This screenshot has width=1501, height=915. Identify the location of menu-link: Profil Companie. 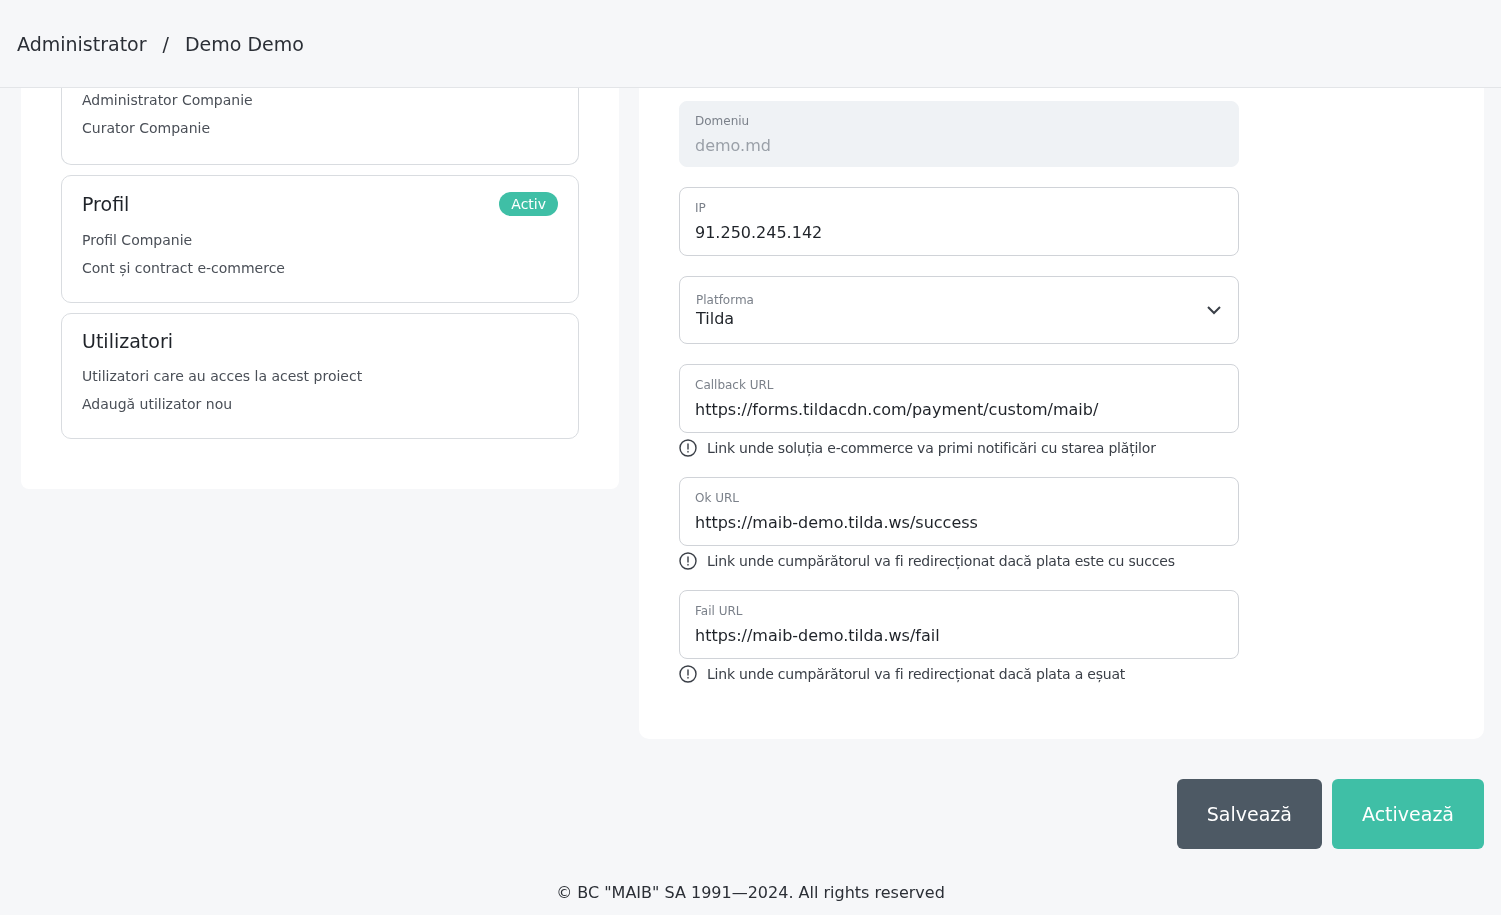
(320, 240).